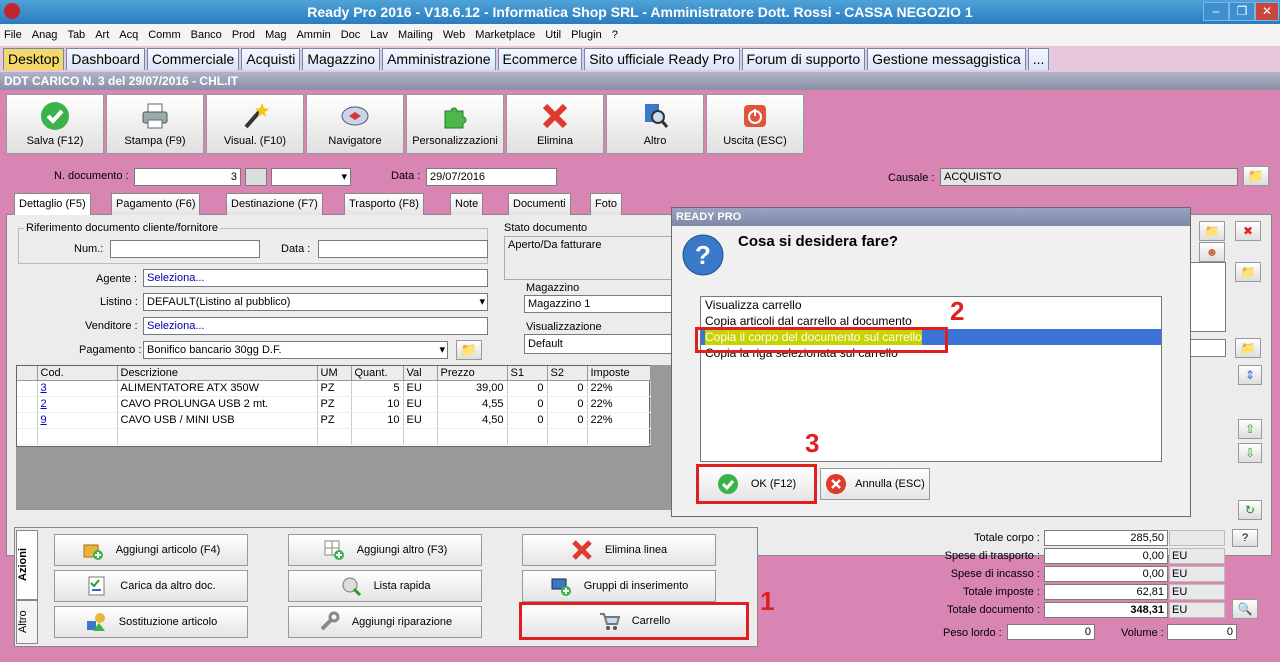  What do you see at coordinates (377, 388) in the screenshot?
I see `cell-quant: 5` at bounding box center [377, 388].